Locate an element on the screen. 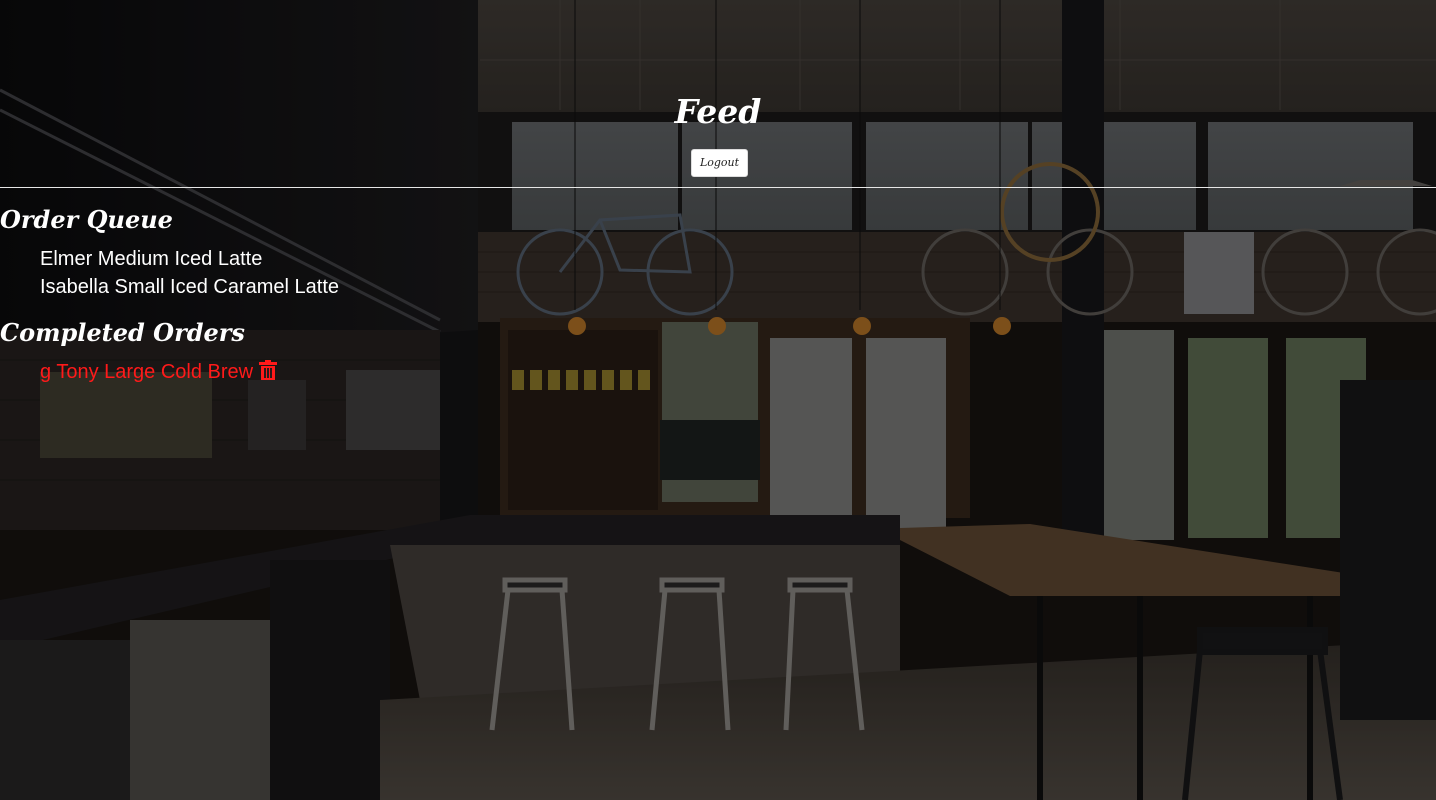  completed-orders-heading: Completed Orders is located at coordinates (122, 332).